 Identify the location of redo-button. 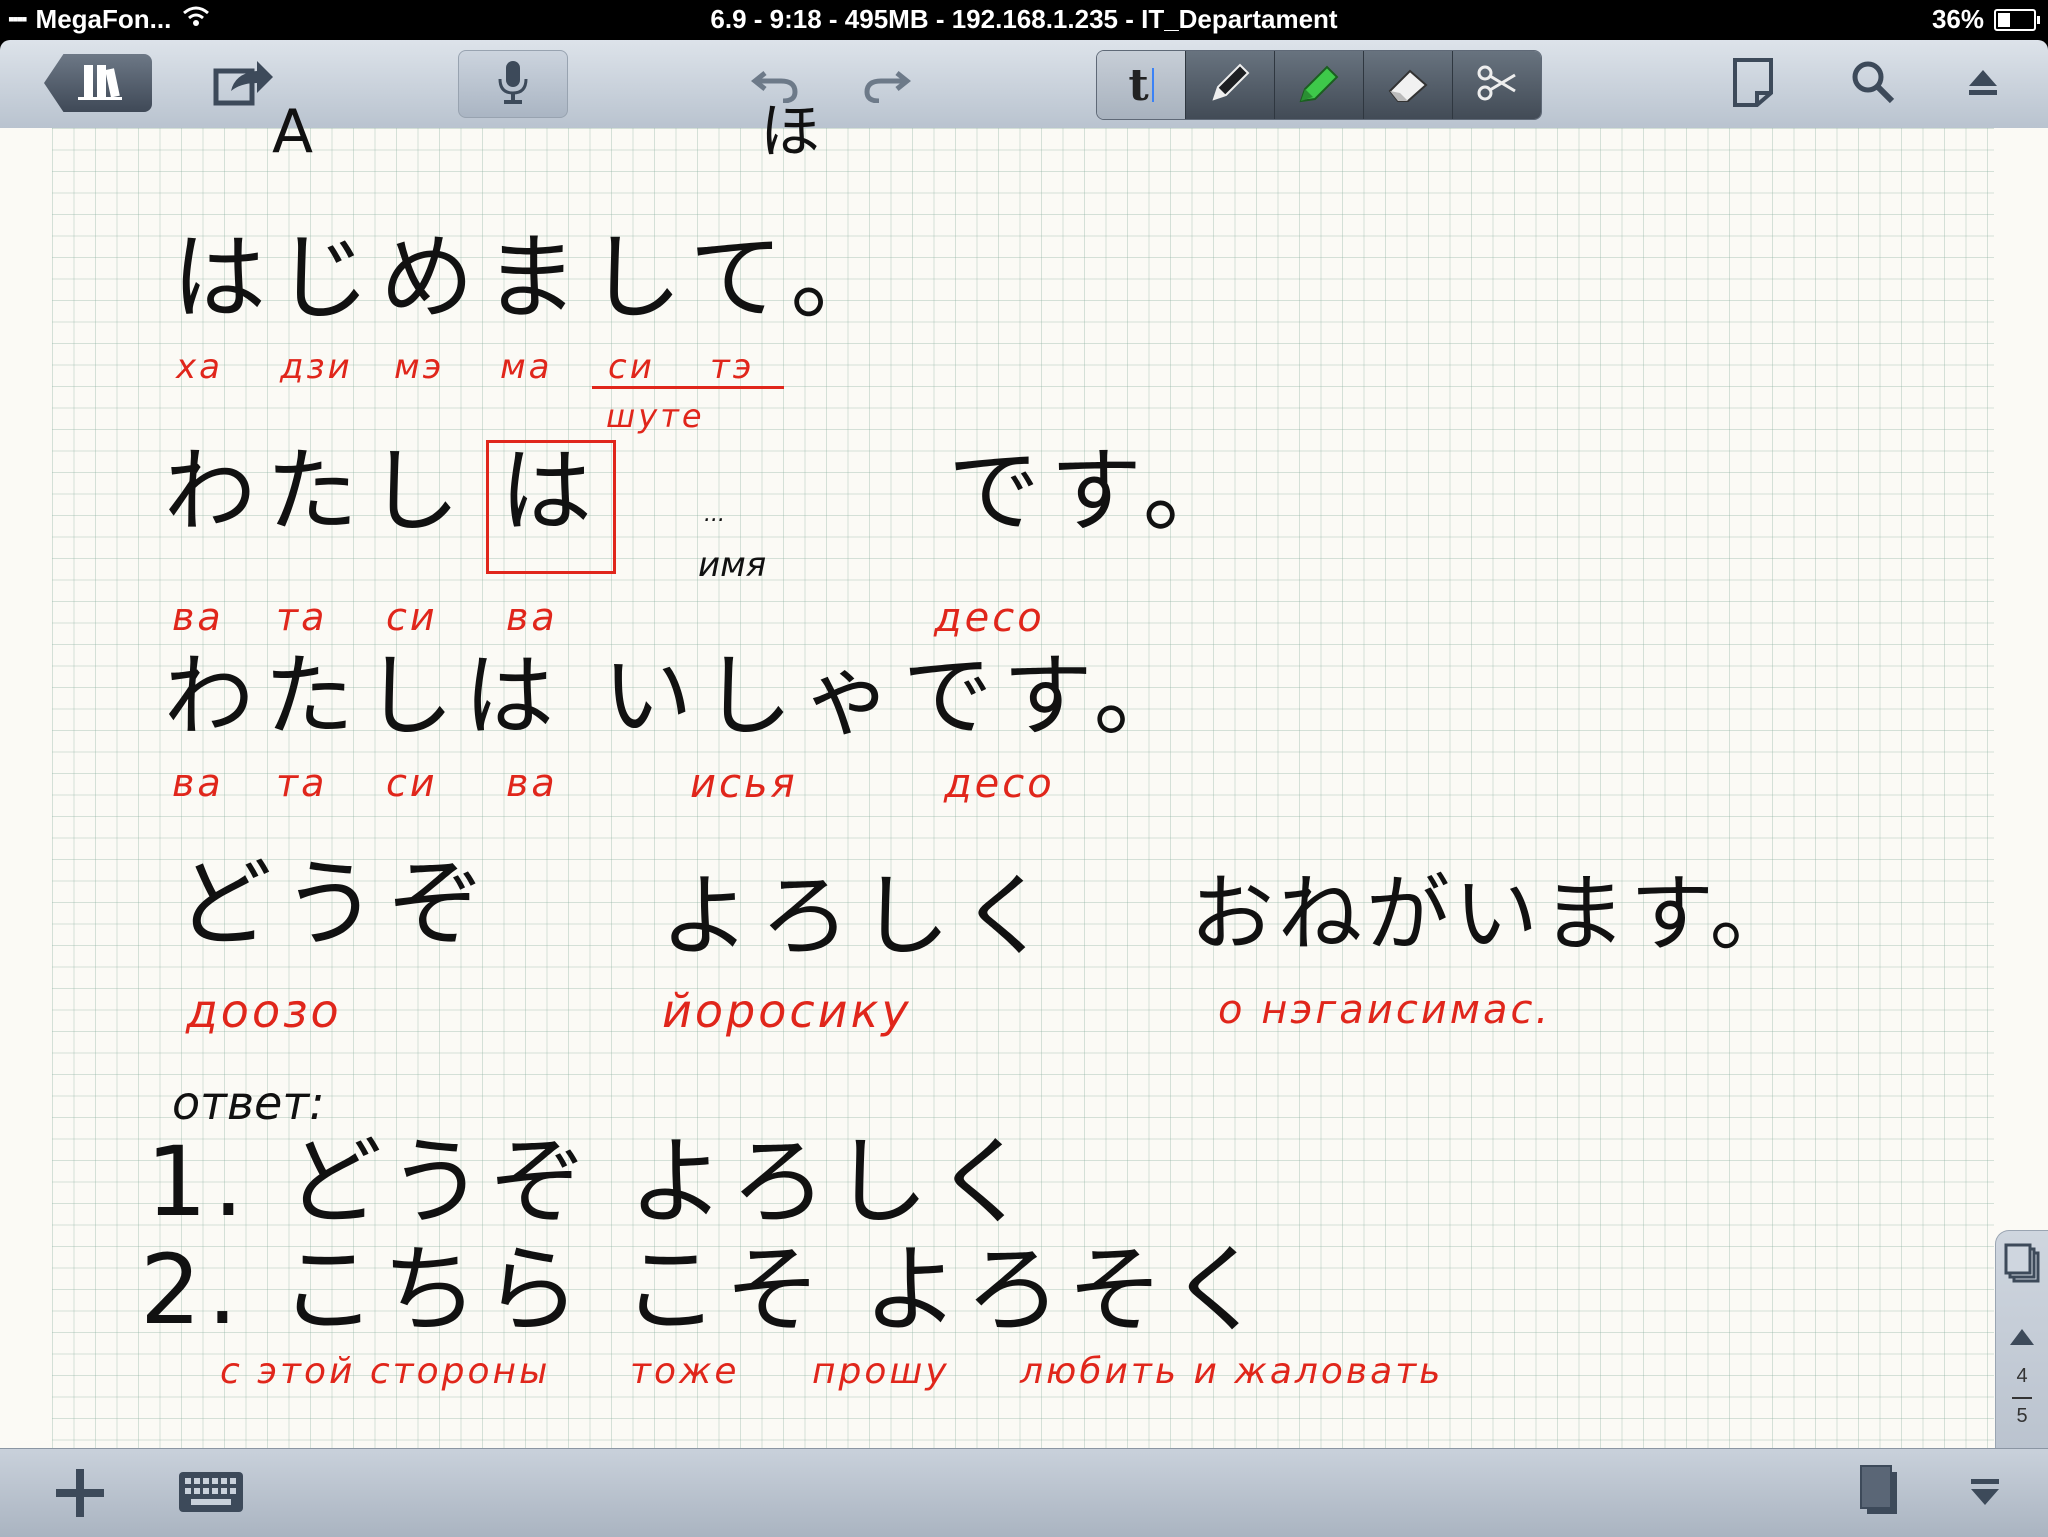
(887, 85).